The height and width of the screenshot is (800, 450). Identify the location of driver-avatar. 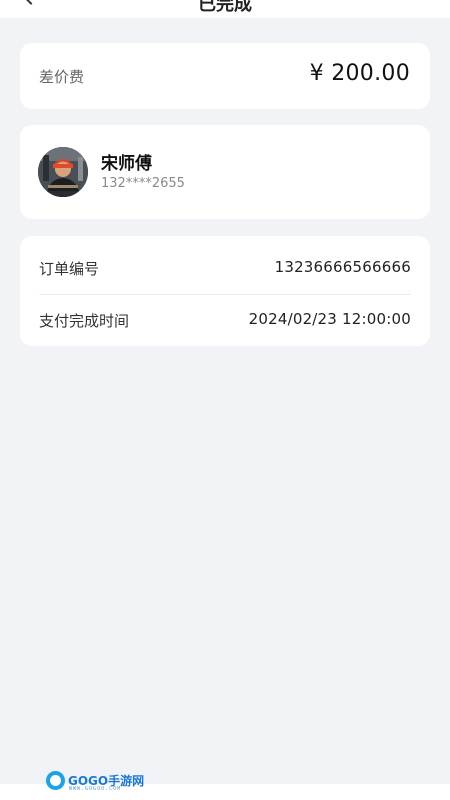
(63, 172).